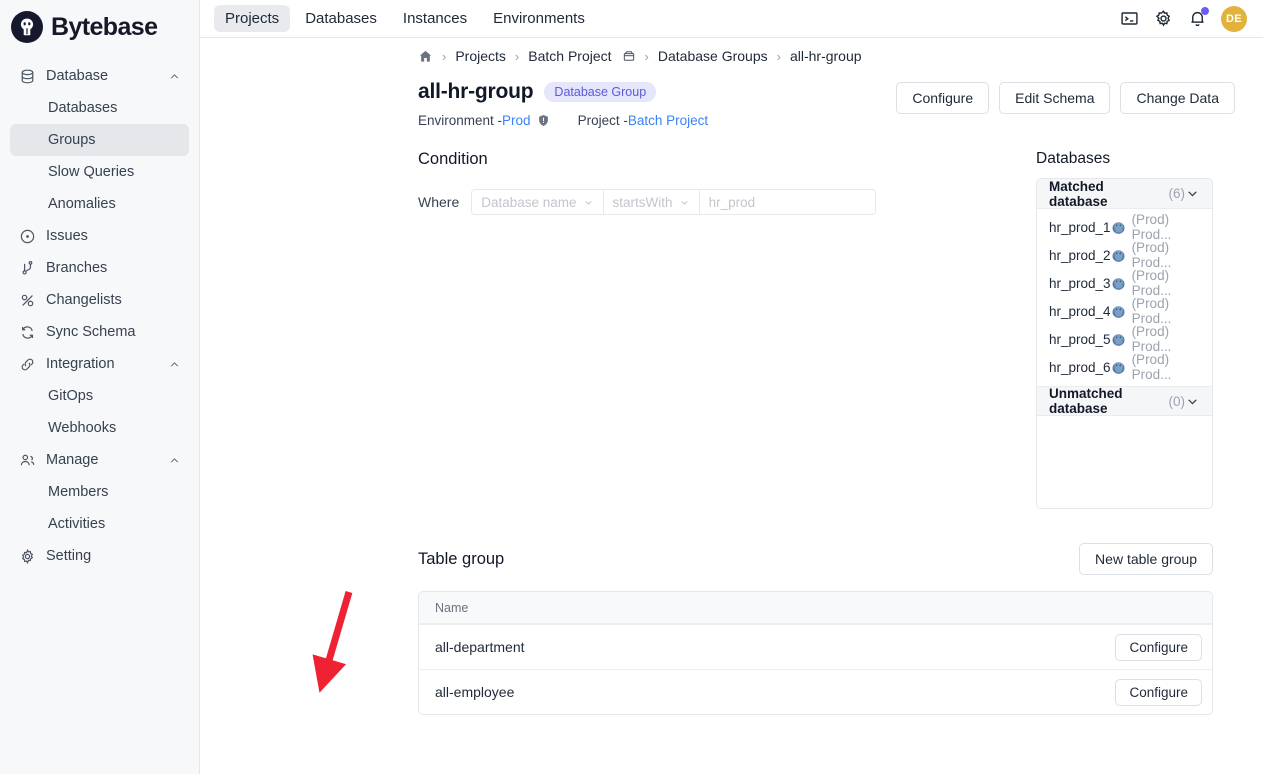  I want to click on shield-icon, so click(543, 120).